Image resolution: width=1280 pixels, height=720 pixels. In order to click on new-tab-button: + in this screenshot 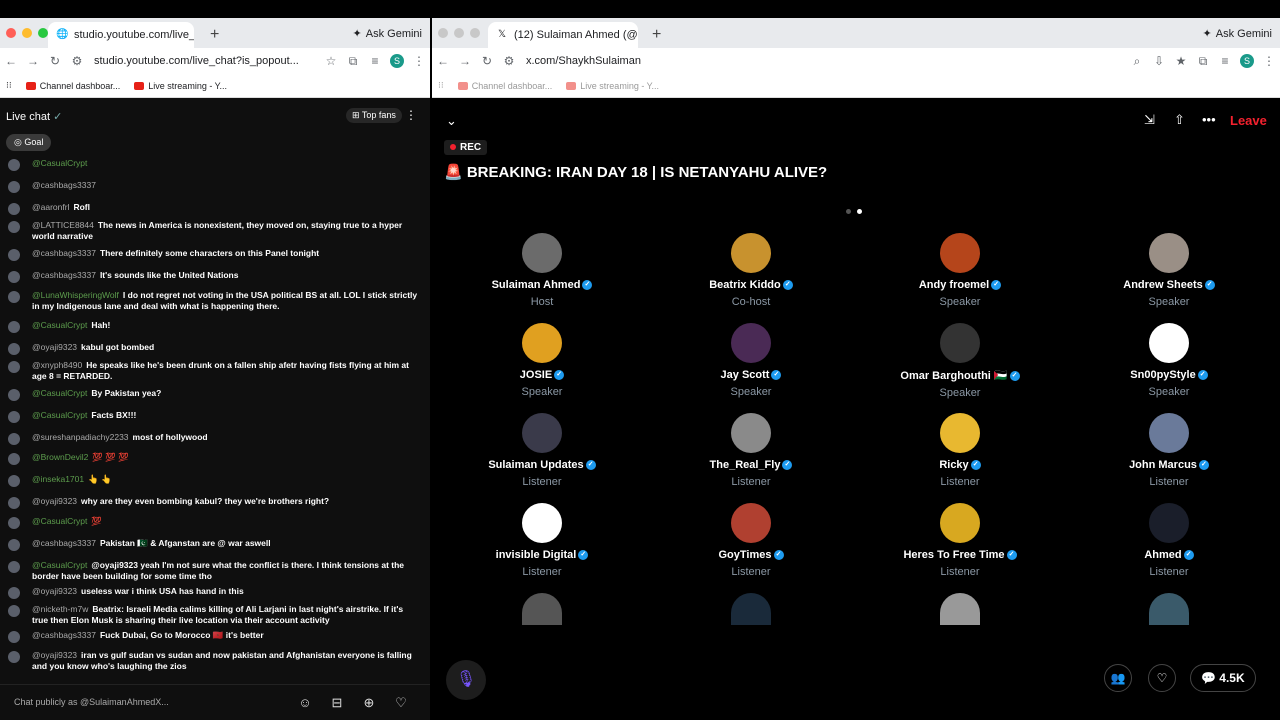, I will do `click(656, 35)`.